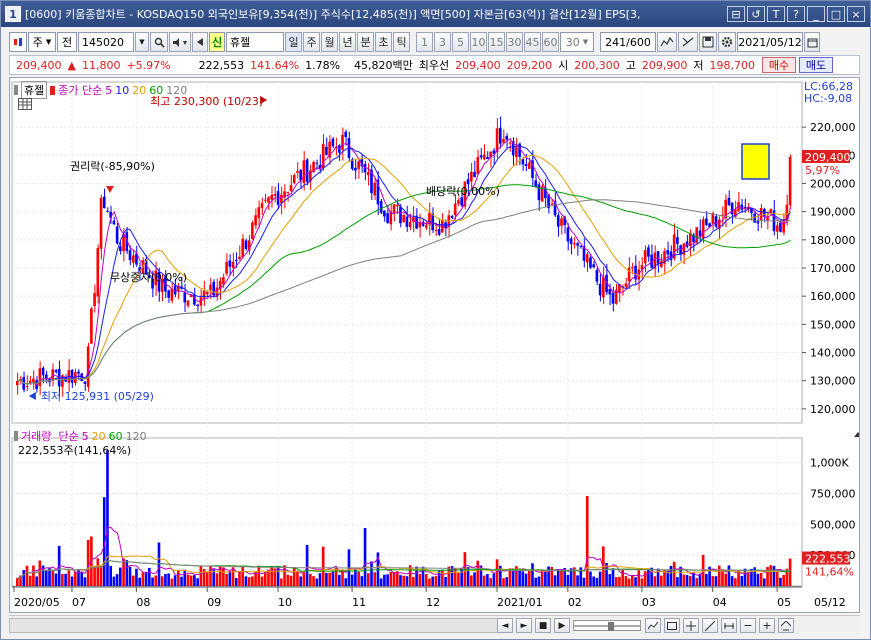 This screenshot has width=871, height=640. What do you see at coordinates (122, 90) in the screenshot?
I see `ma-10-legend: 10` at bounding box center [122, 90].